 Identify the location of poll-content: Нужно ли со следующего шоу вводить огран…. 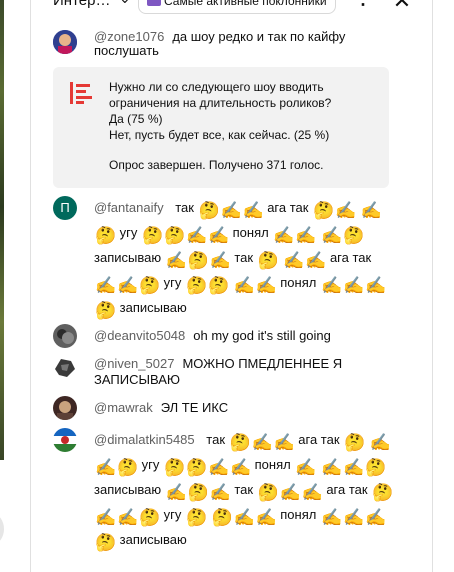
(244, 126).